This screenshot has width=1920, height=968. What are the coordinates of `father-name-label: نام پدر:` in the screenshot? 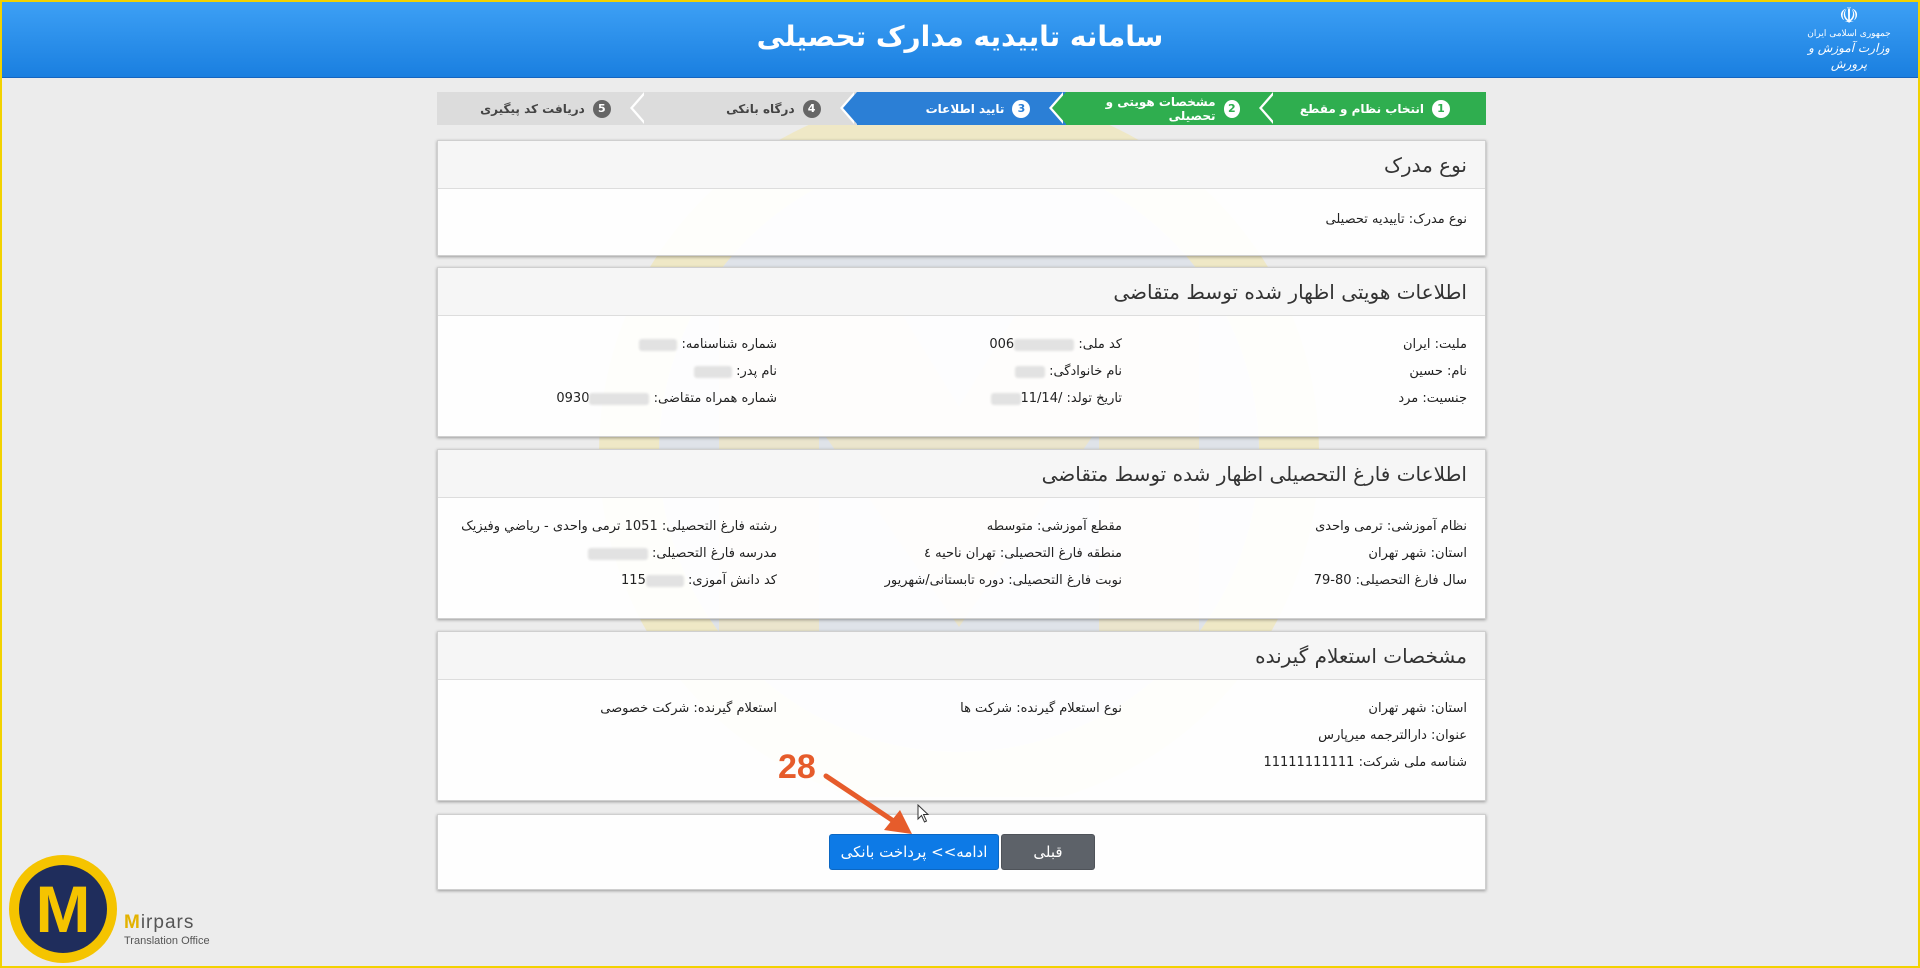 It's located at (756, 371).